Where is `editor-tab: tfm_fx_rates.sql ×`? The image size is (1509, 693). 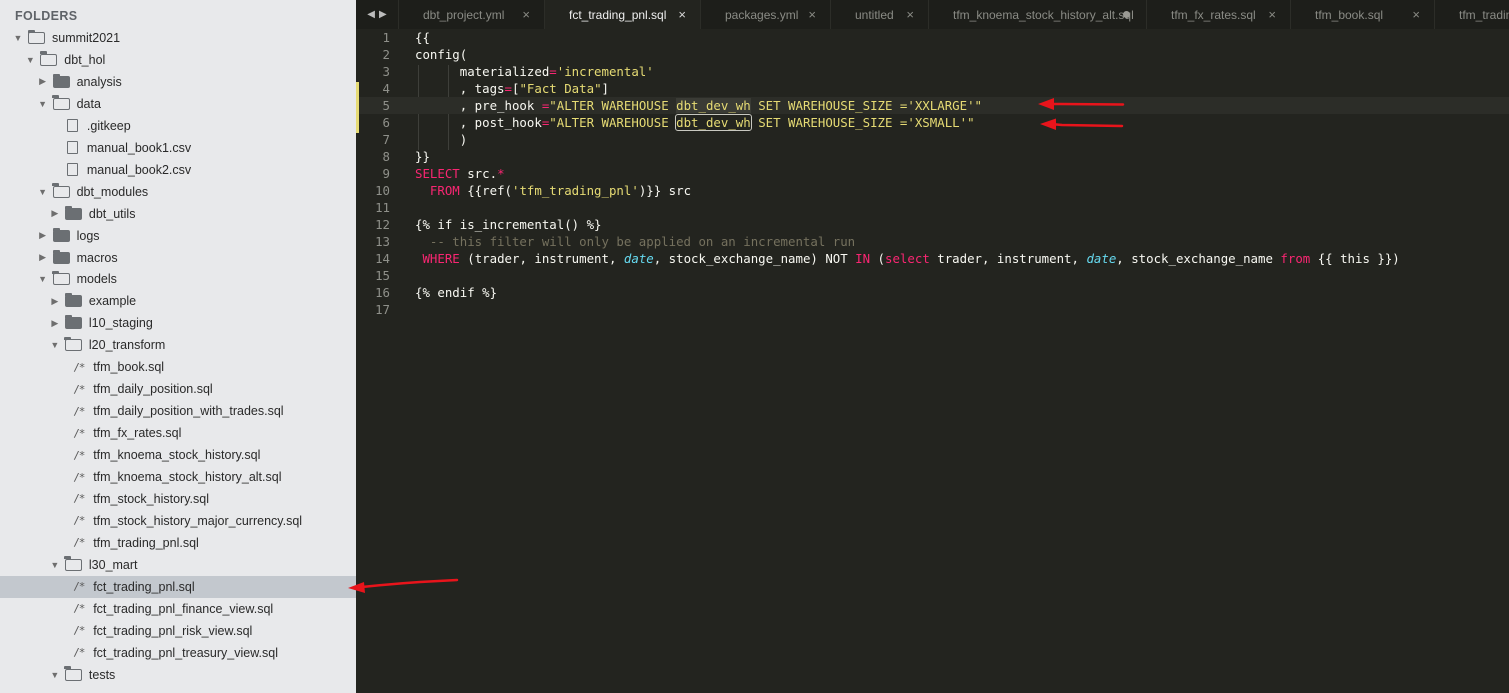 editor-tab: tfm_fx_rates.sql × is located at coordinates (1218, 14).